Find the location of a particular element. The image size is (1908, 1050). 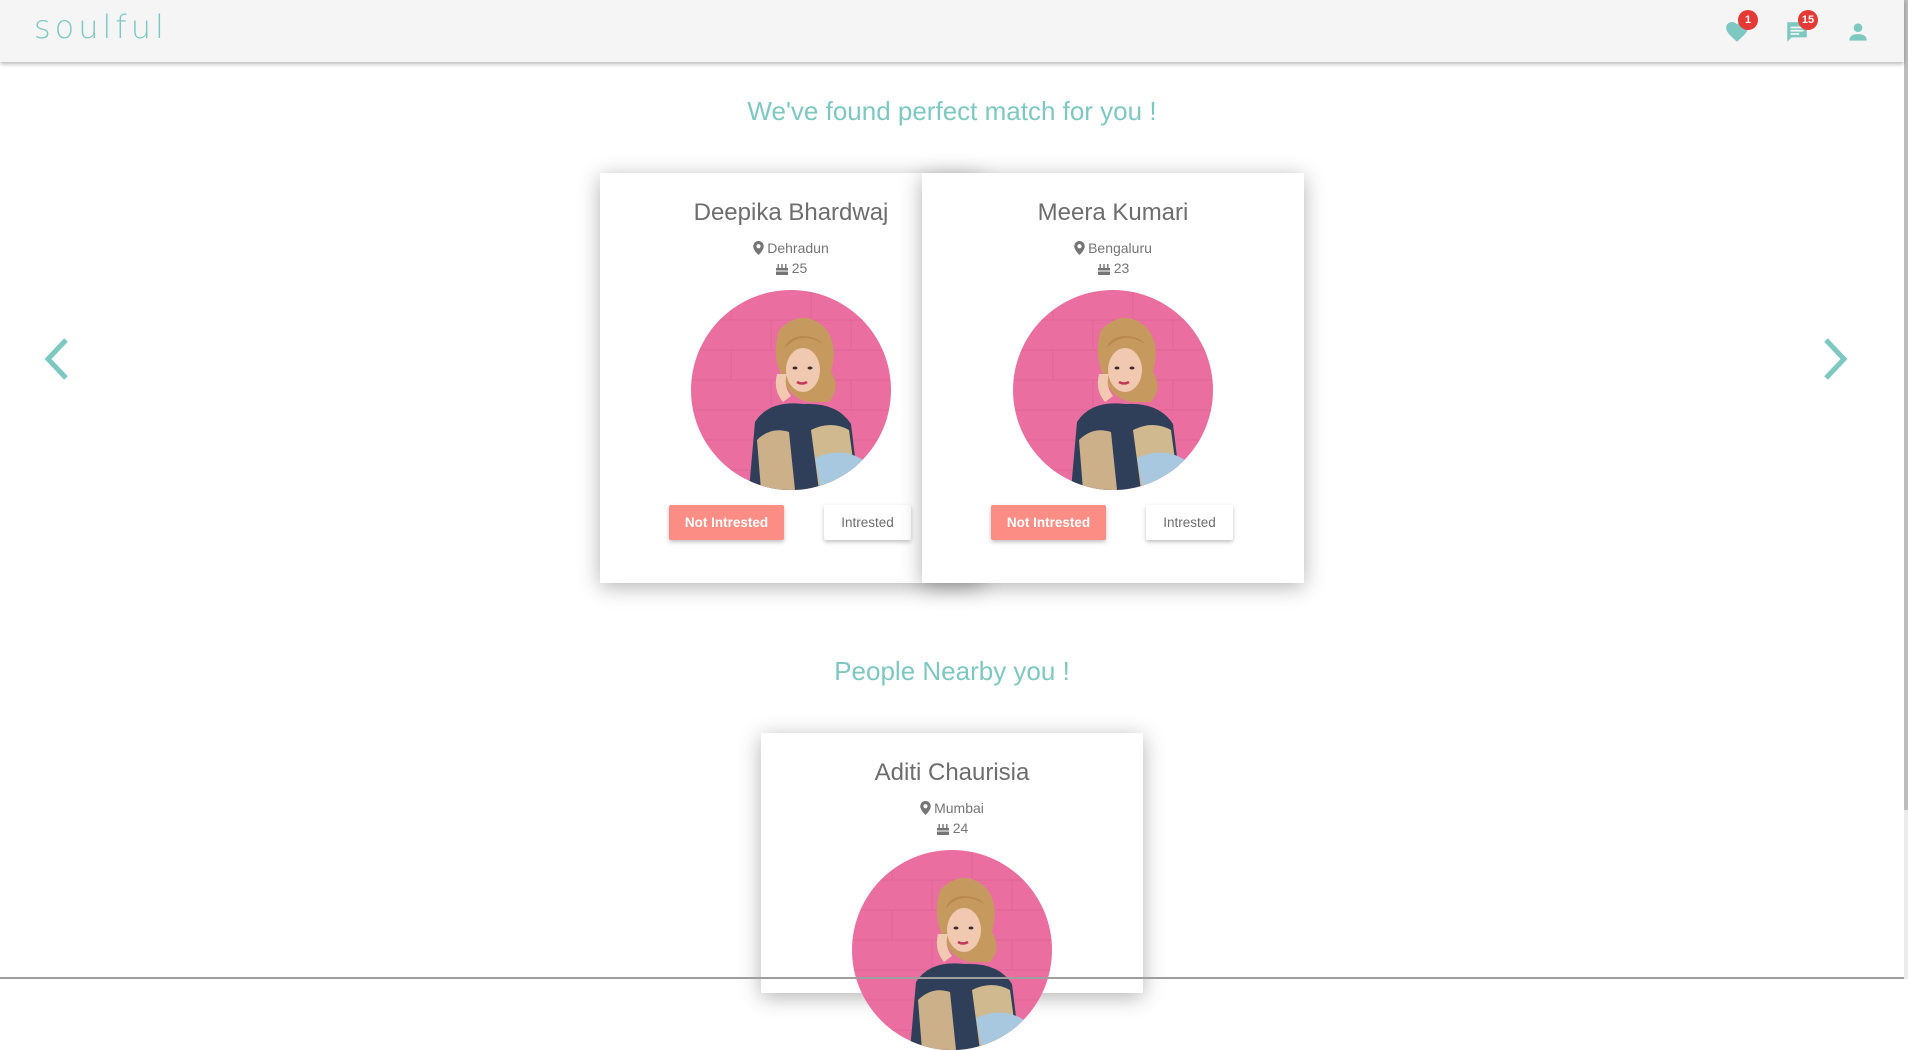

scrollbar-thumb is located at coordinates (1906, 405).